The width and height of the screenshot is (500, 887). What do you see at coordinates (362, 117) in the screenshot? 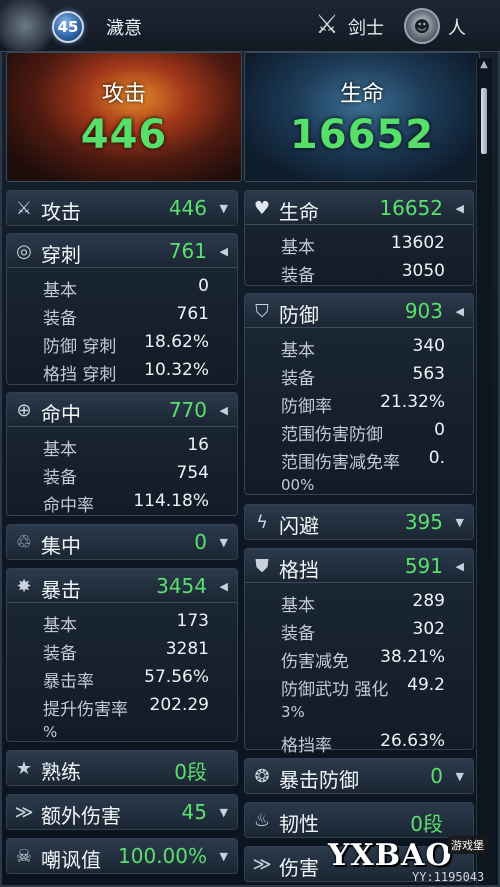
I see `health-hero-panel: 生命 16652` at bounding box center [362, 117].